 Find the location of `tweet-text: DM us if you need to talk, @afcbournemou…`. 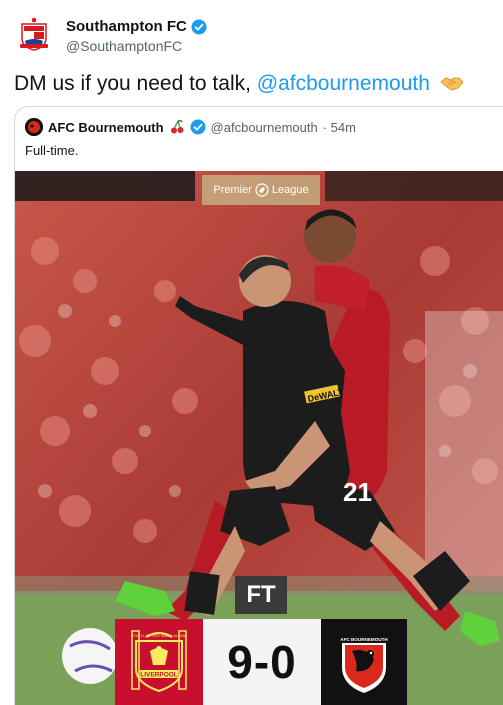

tweet-text: DM us if you need to talk, @afcbournemou… is located at coordinates (239, 84).